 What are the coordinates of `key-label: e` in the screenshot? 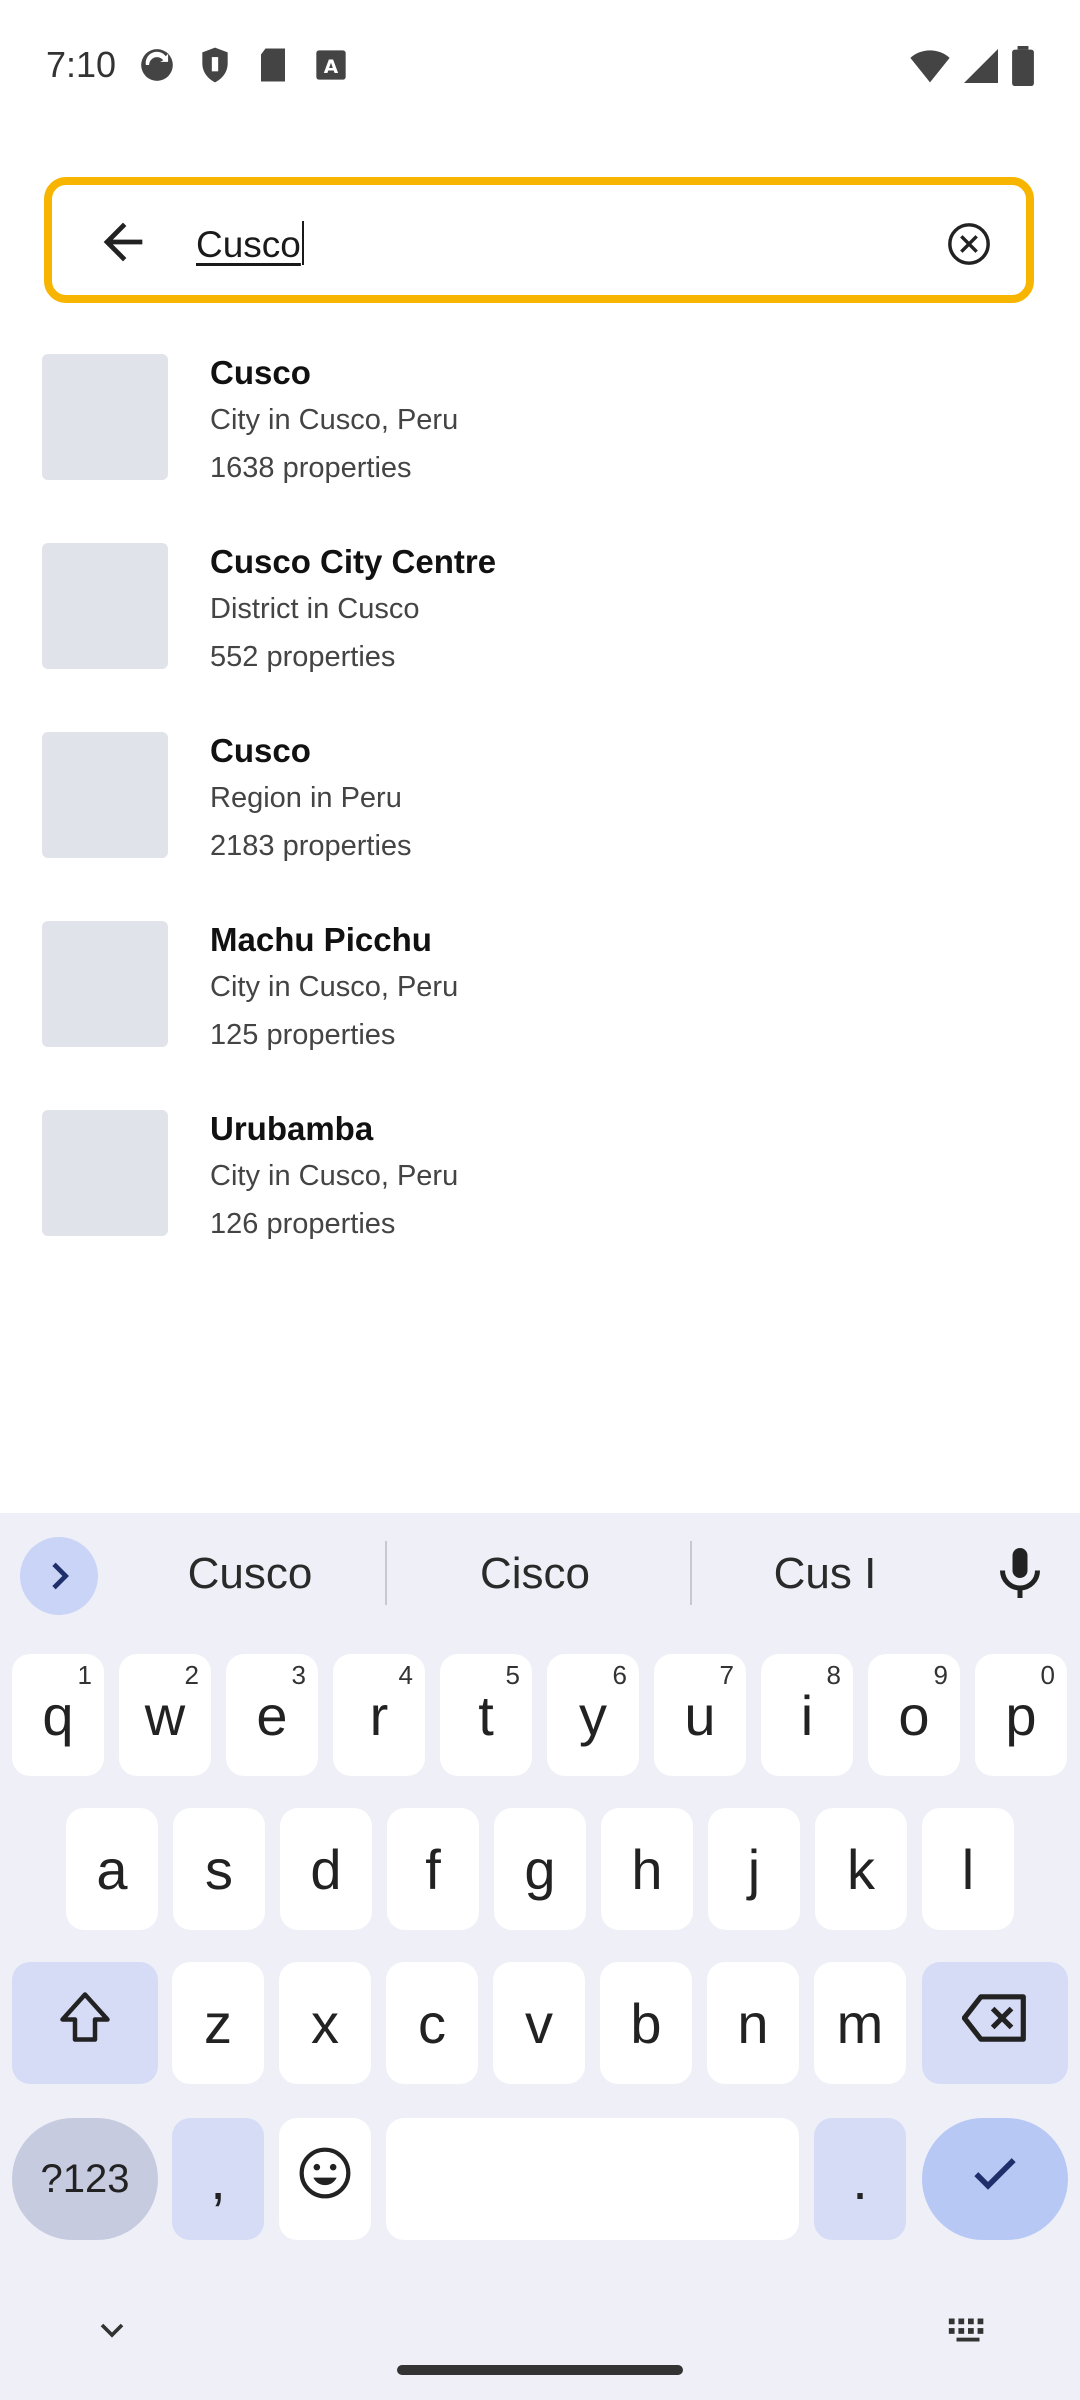 It's located at (272, 1715).